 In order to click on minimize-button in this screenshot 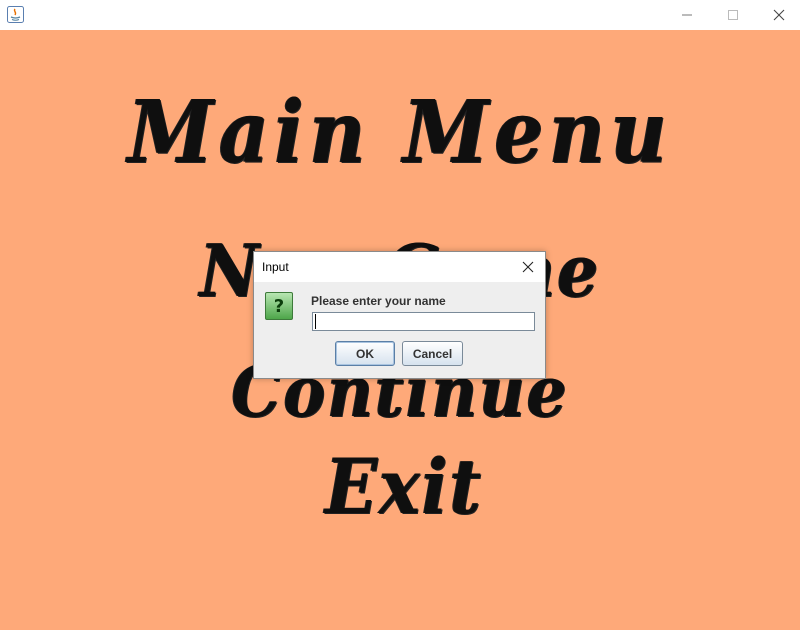, I will do `click(687, 15)`.